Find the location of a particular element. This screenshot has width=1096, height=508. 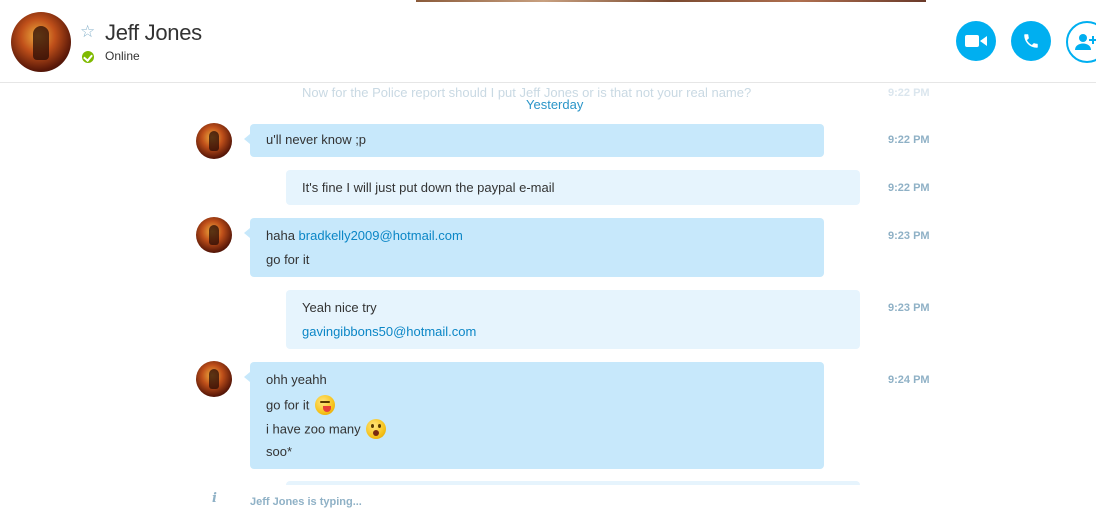

outgoing-message-partial is located at coordinates (573, 483).